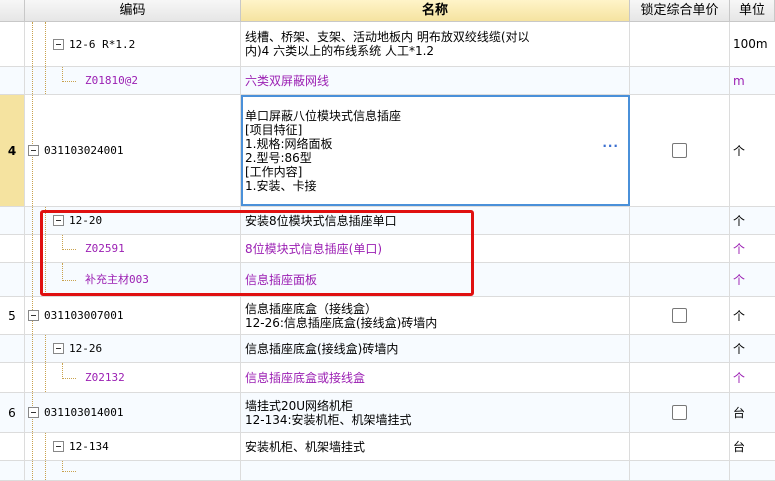 This screenshot has width=775, height=481. What do you see at coordinates (752, 11) in the screenshot?
I see `header-unit: 单位` at bounding box center [752, 11].